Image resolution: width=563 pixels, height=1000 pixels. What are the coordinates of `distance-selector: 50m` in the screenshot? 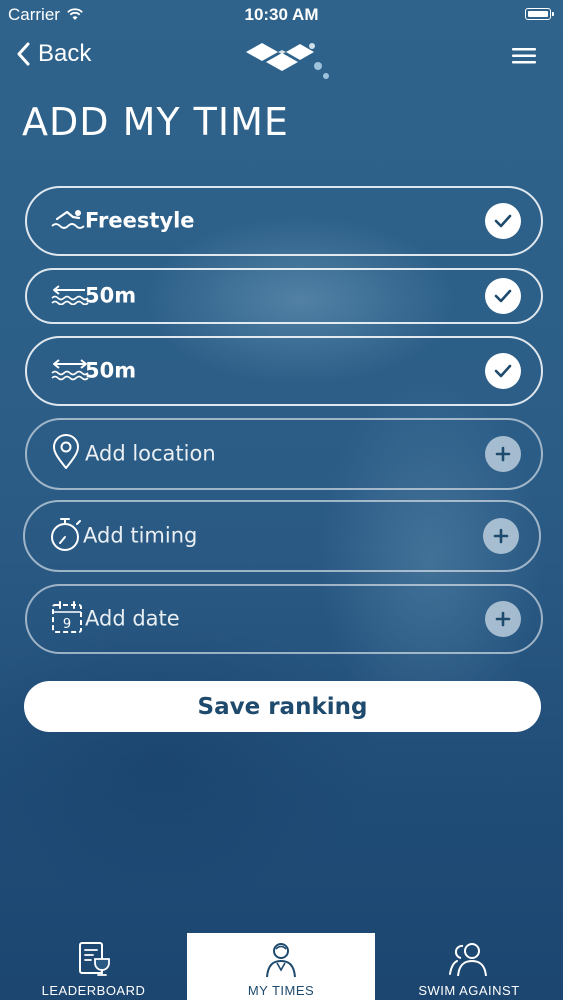 It's located at (284, 371).